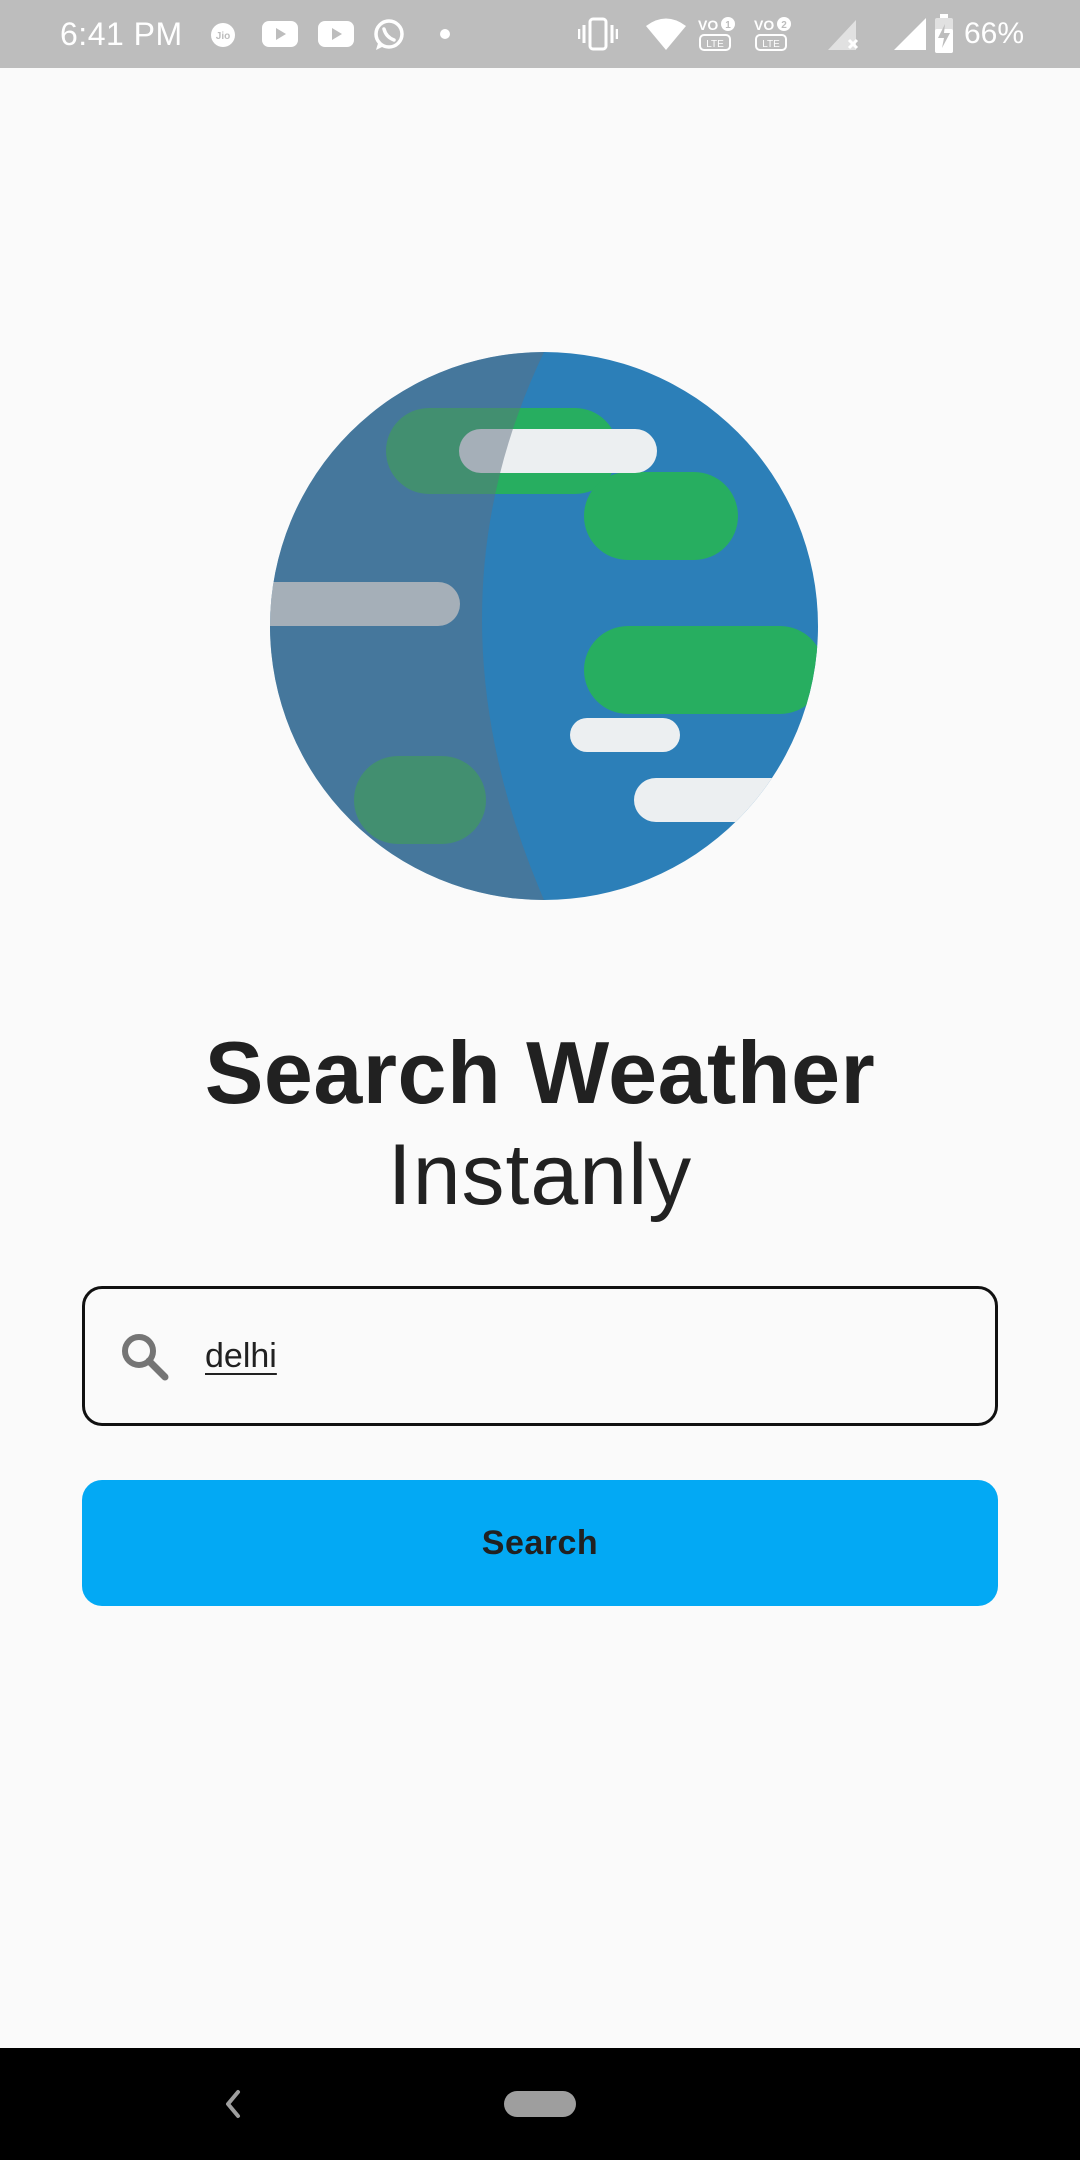  What do you see at coordinates (772, 34) in the screenshot?
I see `volte2-icon: VO 2 LTE` at bounding box center [772, 34].